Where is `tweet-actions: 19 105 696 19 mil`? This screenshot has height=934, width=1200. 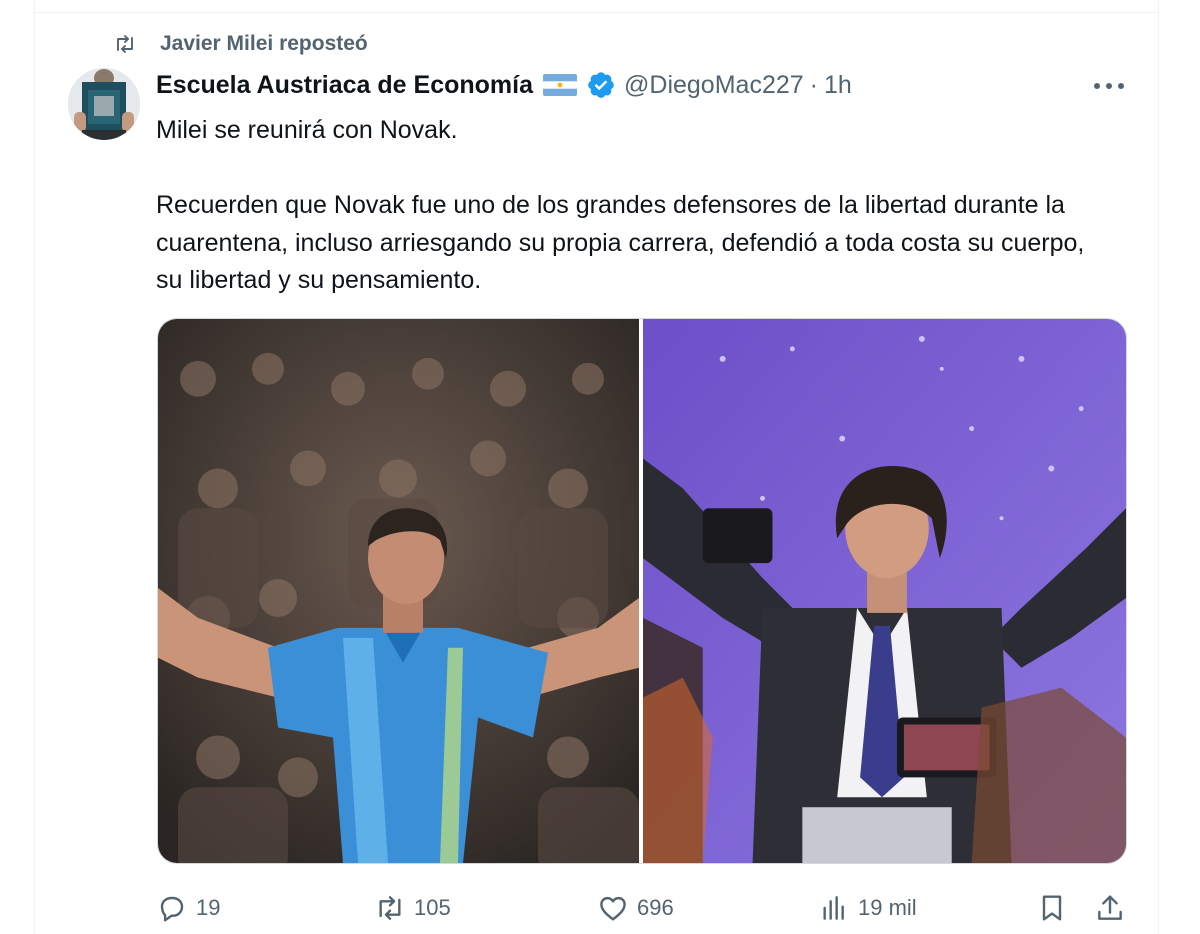 tweet-actions: 19 105 696 19 mil is located at coordinates (642, 908).